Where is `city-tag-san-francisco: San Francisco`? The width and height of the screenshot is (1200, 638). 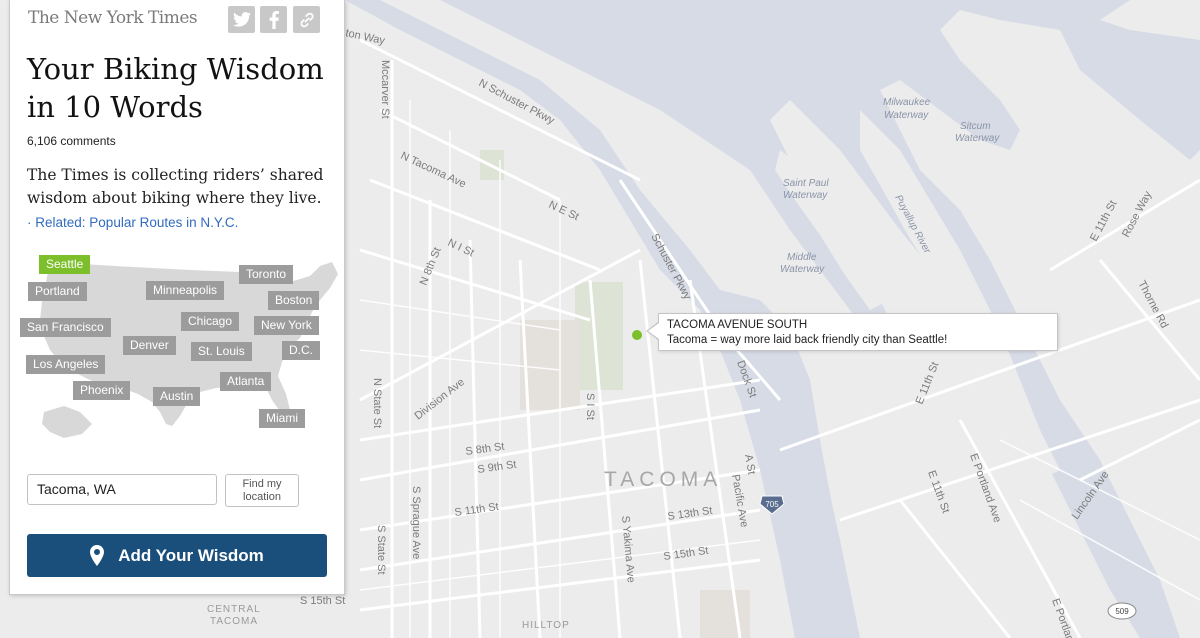 city-tag-san-francisco: San Francisco is located at coordinates (65, 327).